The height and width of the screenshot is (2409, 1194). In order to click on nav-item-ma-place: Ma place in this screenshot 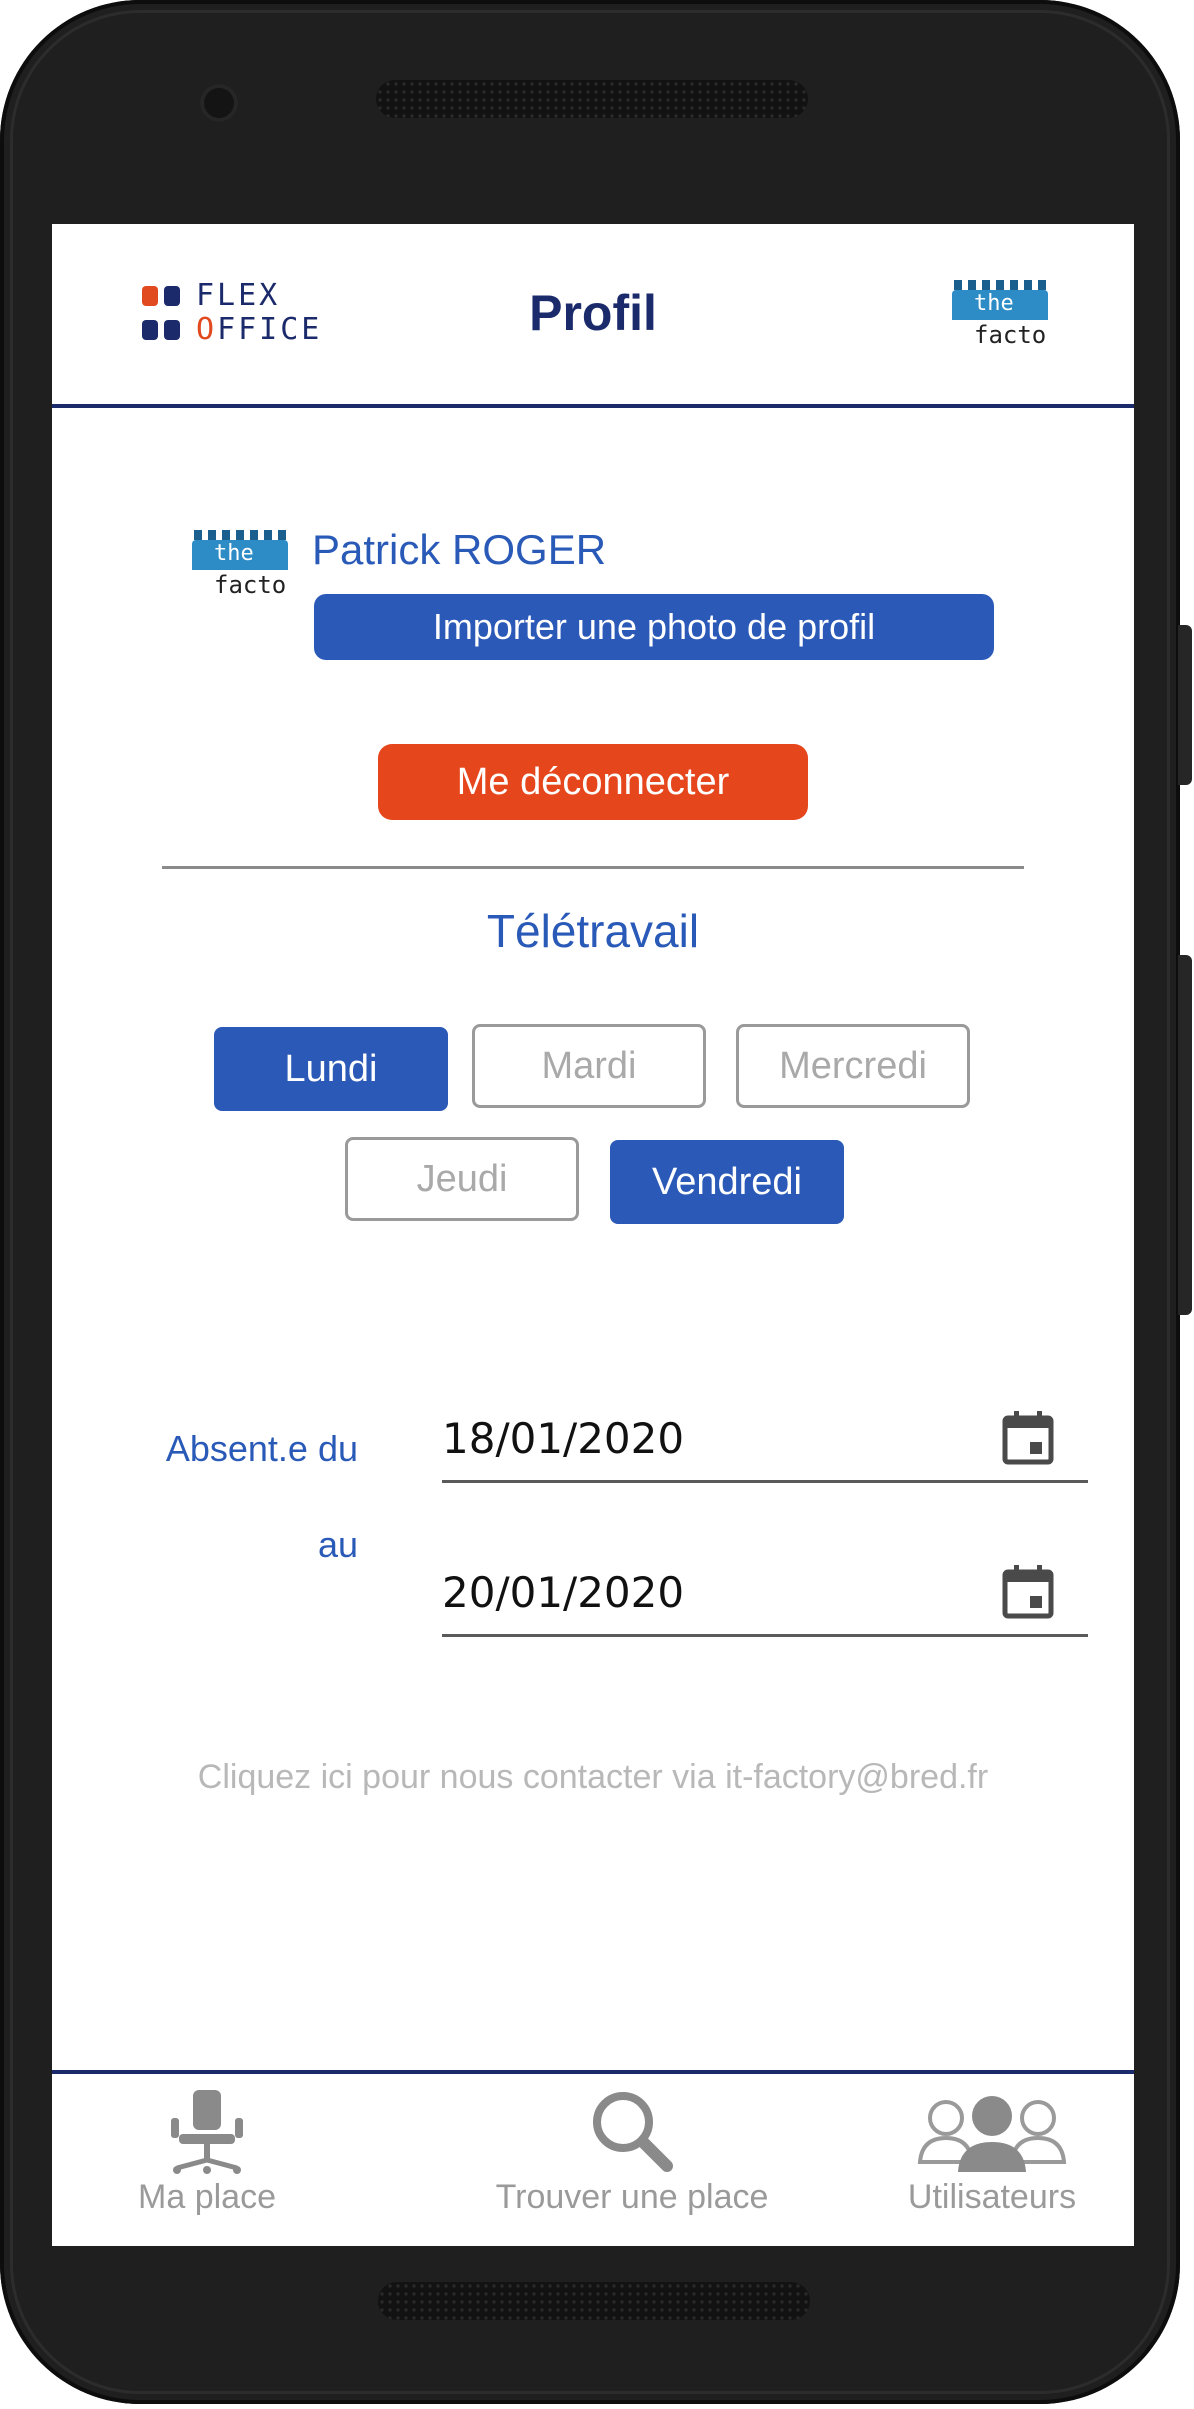, I will do `click(207, 2160)`.